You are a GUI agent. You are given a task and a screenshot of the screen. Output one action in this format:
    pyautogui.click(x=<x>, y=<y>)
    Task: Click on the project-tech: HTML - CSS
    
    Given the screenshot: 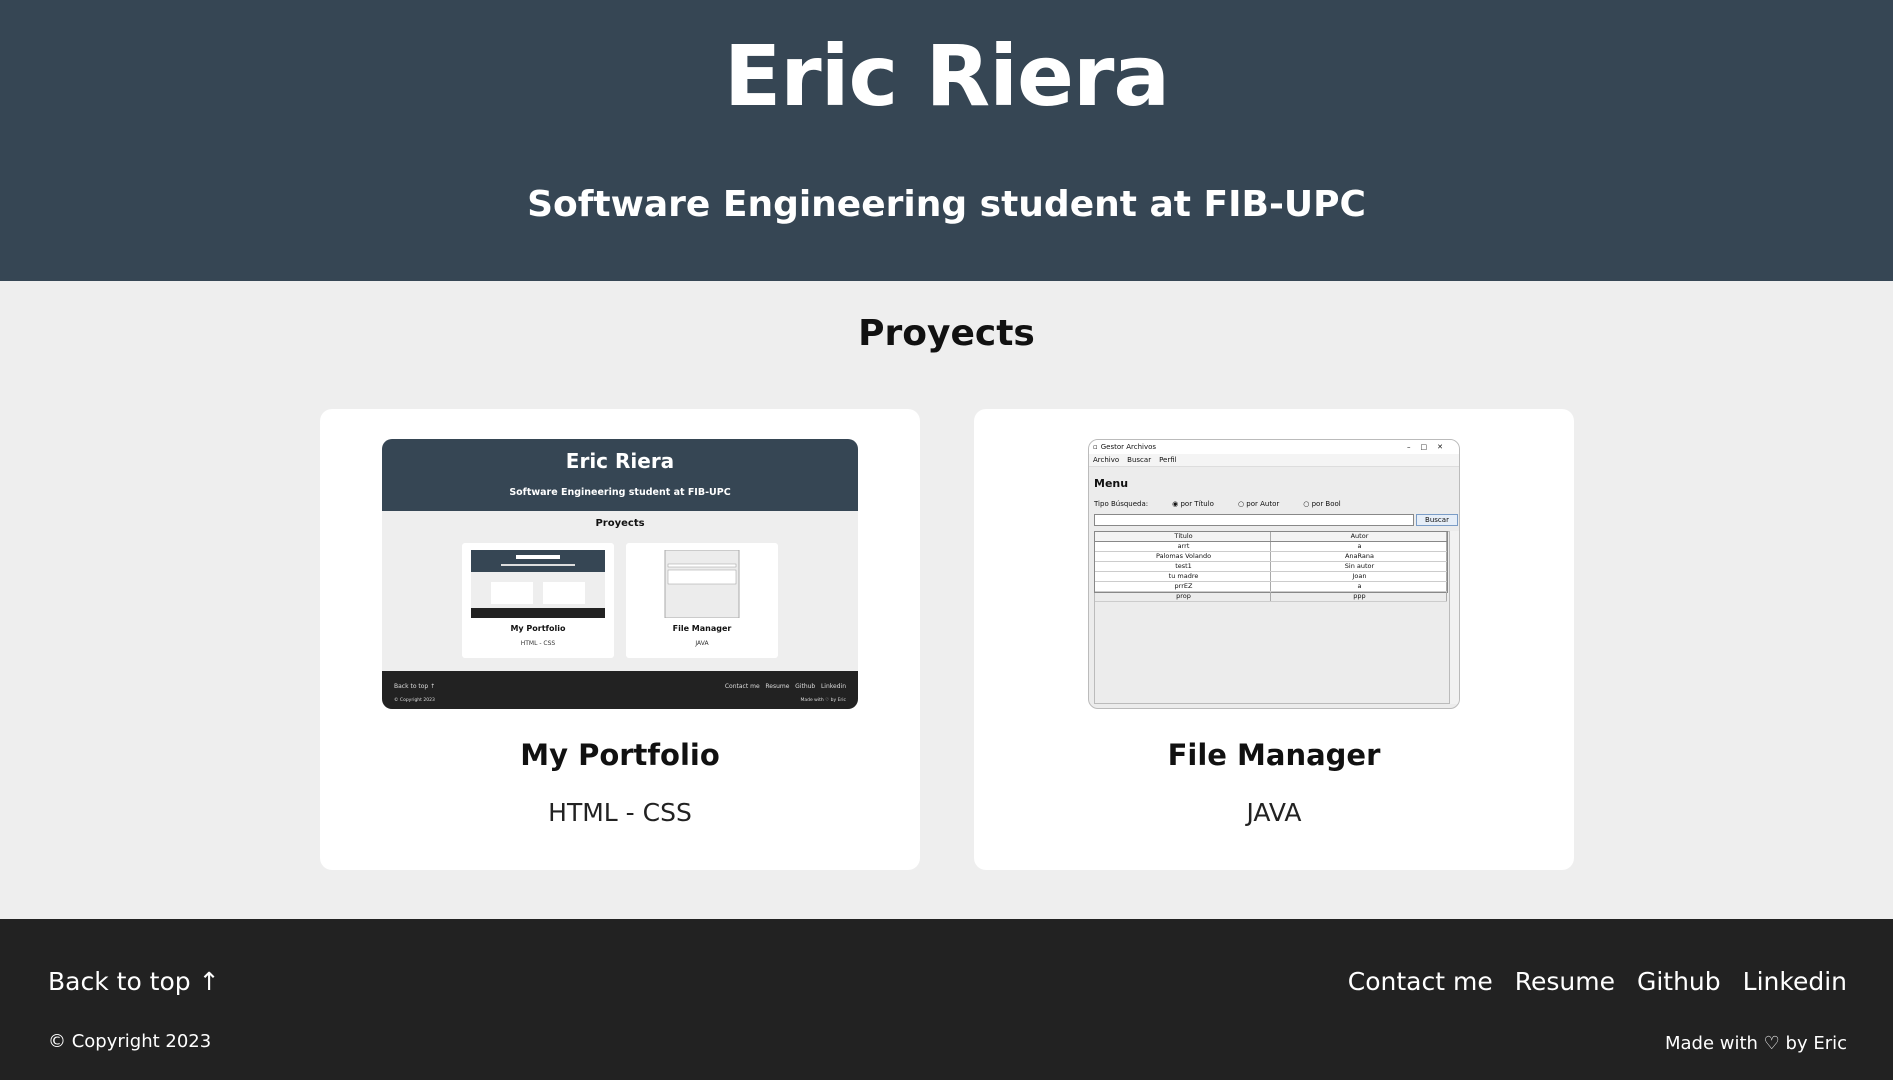 What is the action you would take?
    pyautogui.click(x=620, y=812)
    